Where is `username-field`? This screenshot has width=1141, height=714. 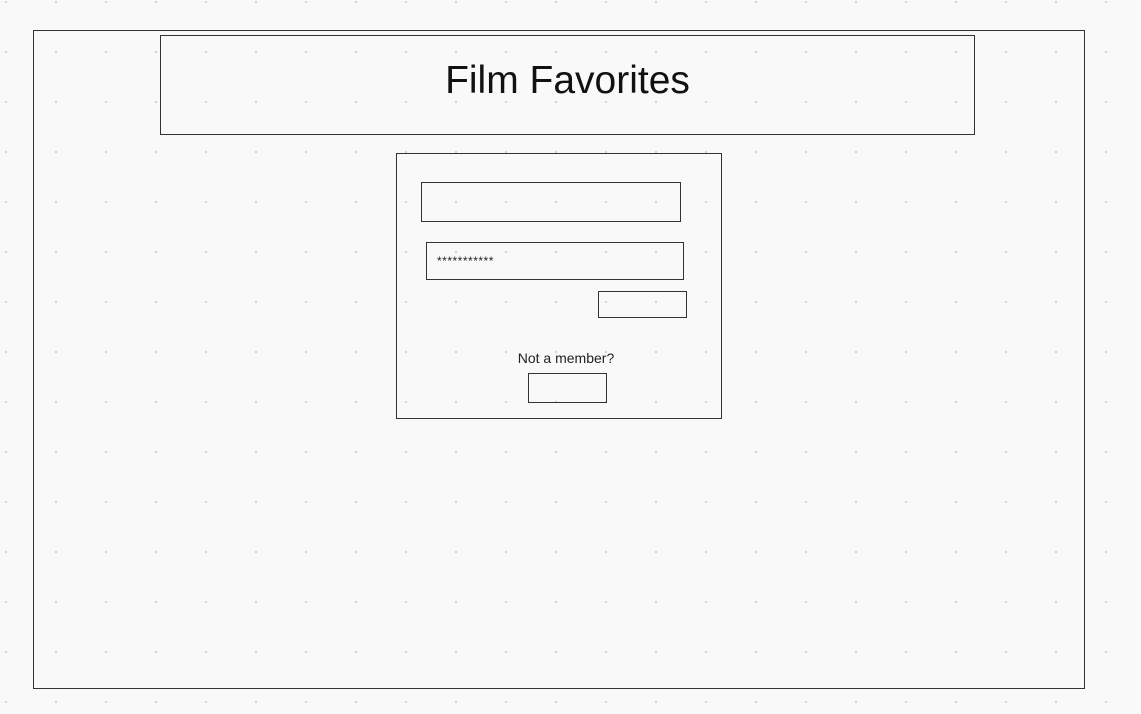
username-field is located at coordinates (551, 202).